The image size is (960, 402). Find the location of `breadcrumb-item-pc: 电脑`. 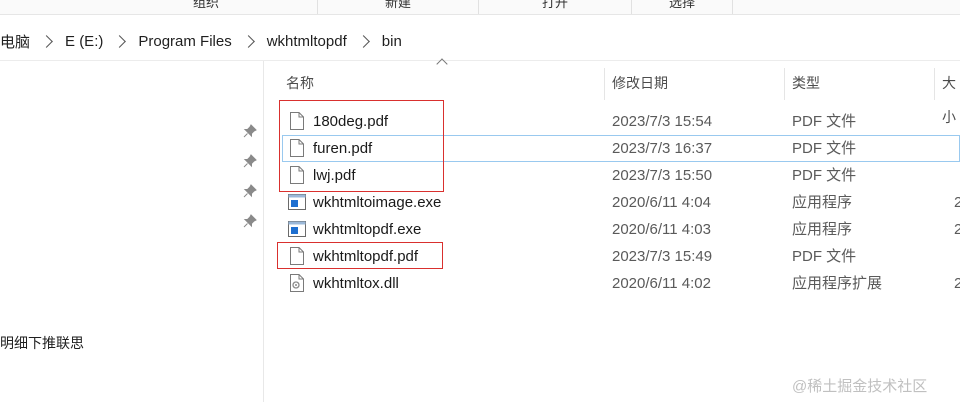

breadcrumb-item-pc: 电脑 is located at coordinates (15, 41).